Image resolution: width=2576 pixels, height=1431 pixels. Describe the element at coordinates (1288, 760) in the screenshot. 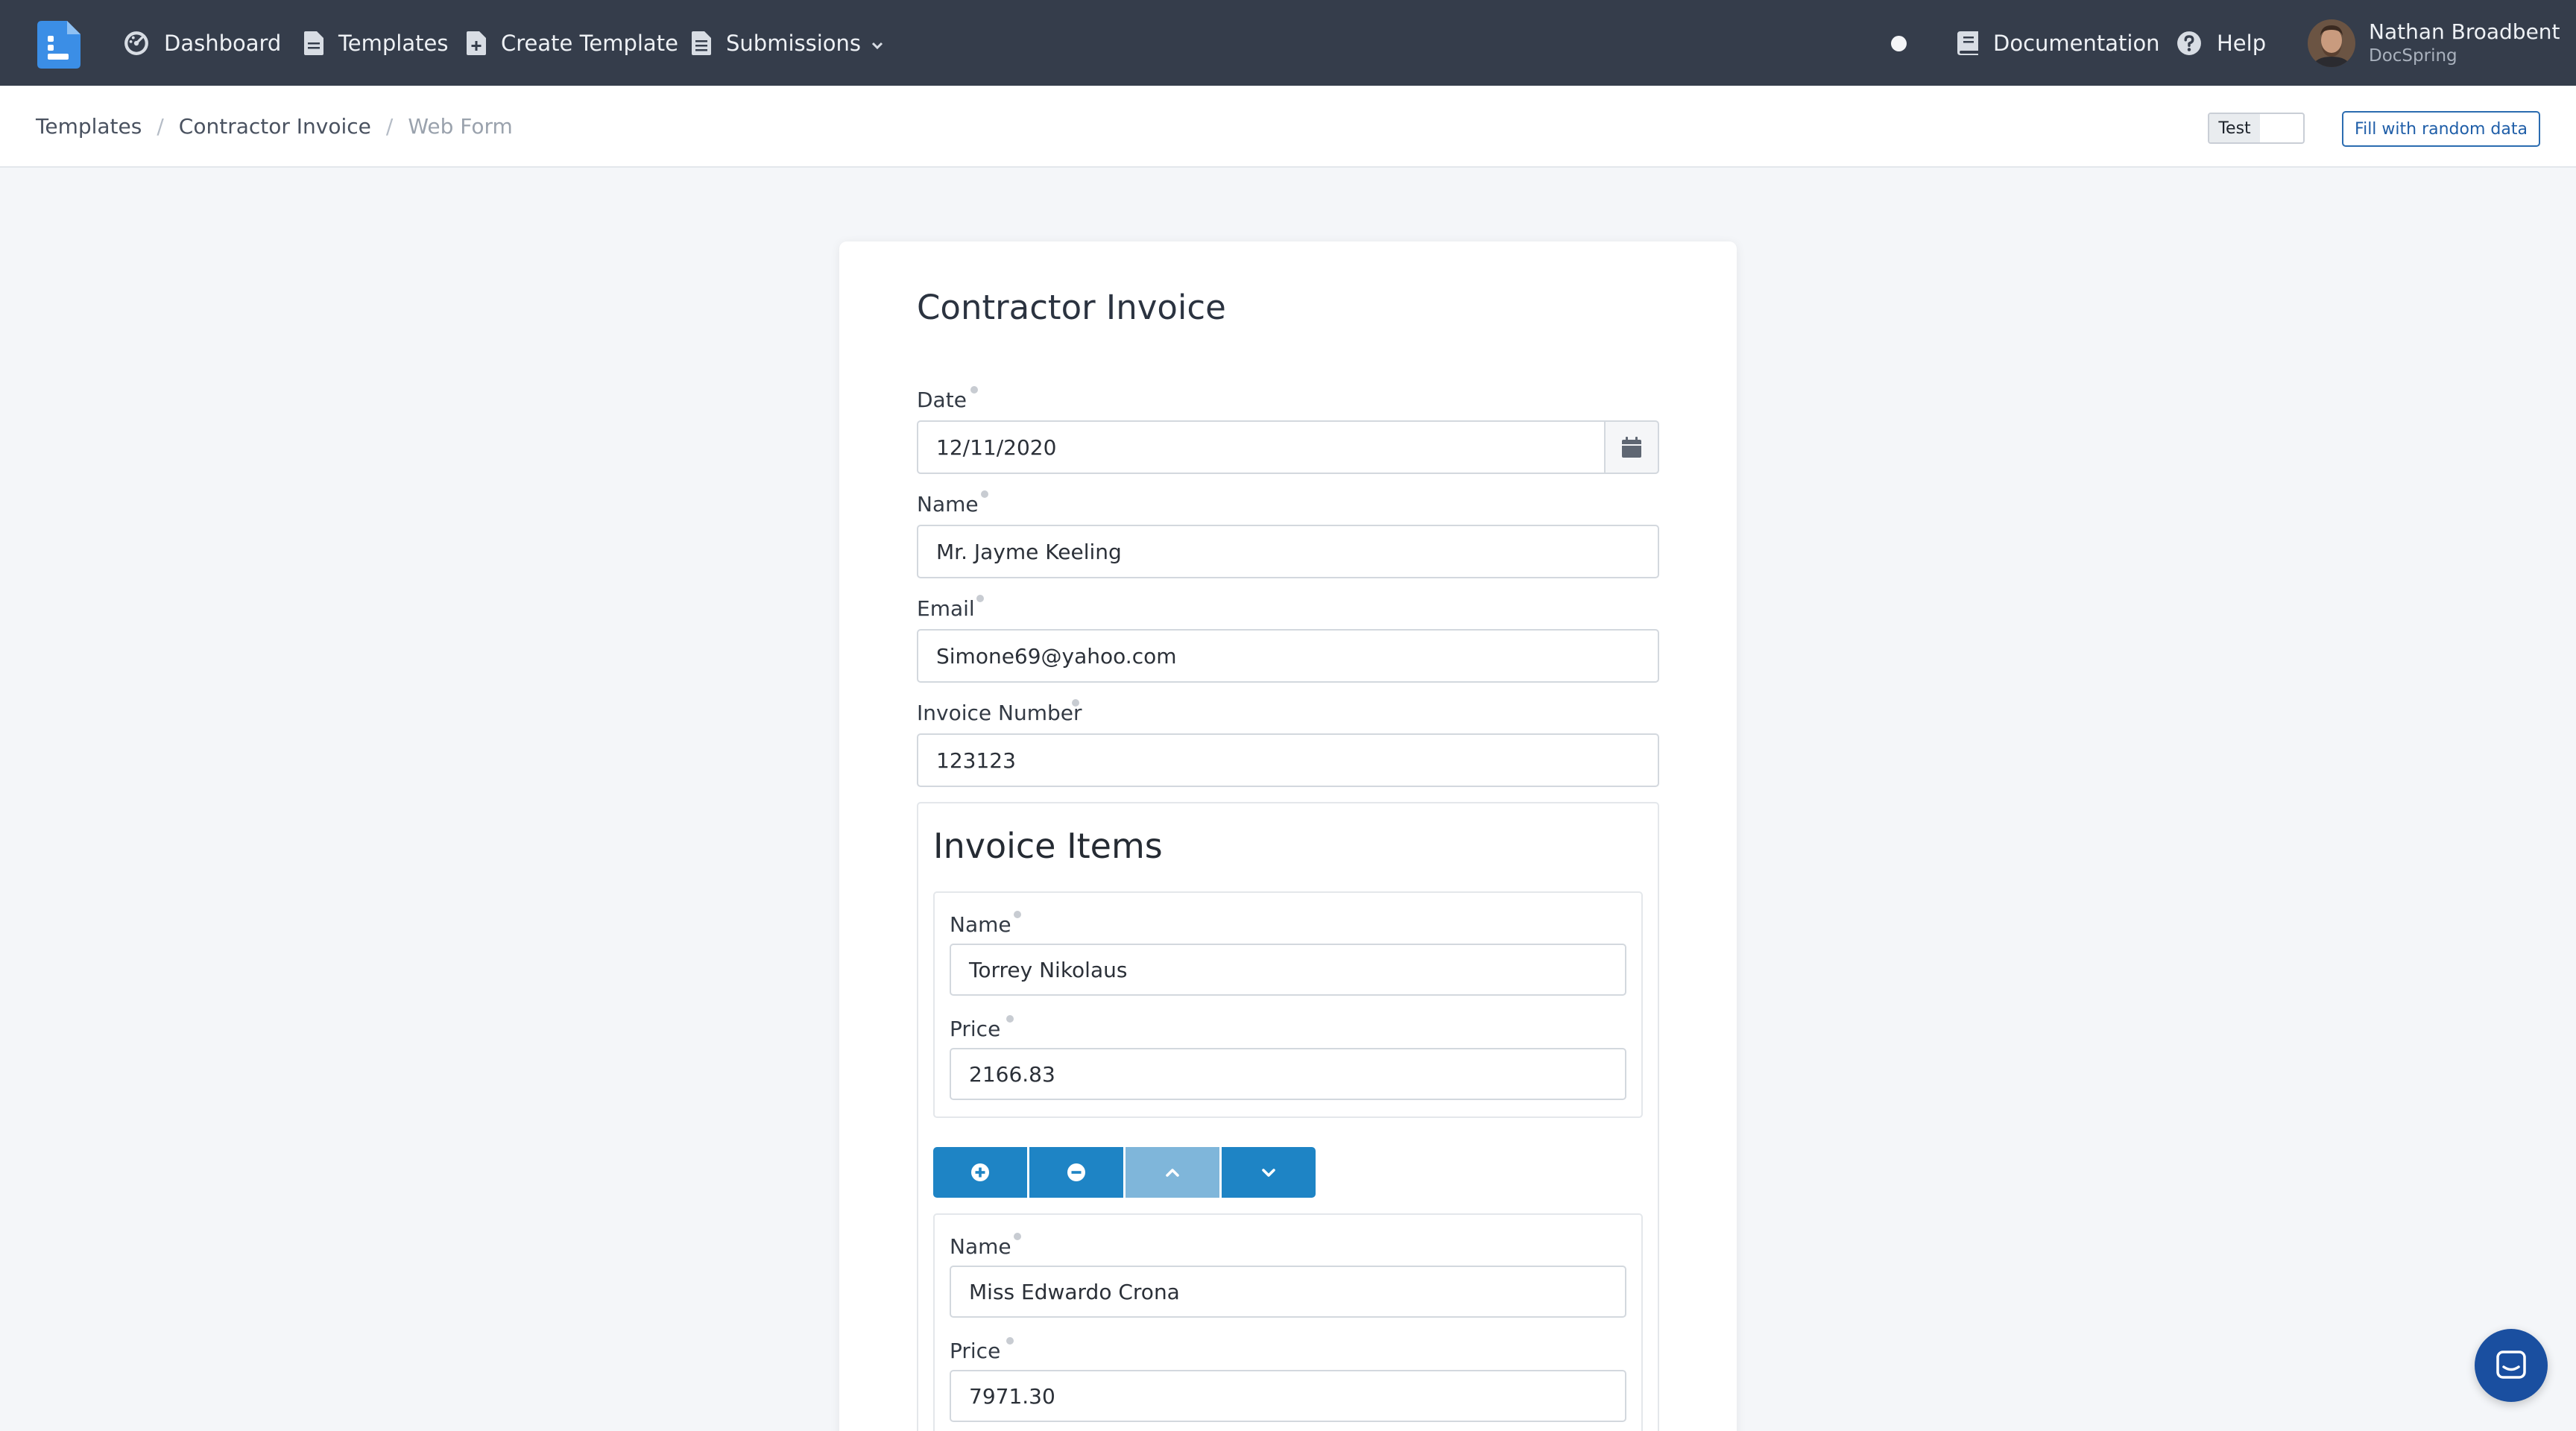

I see `invoice-number-input: 123123` at that location.